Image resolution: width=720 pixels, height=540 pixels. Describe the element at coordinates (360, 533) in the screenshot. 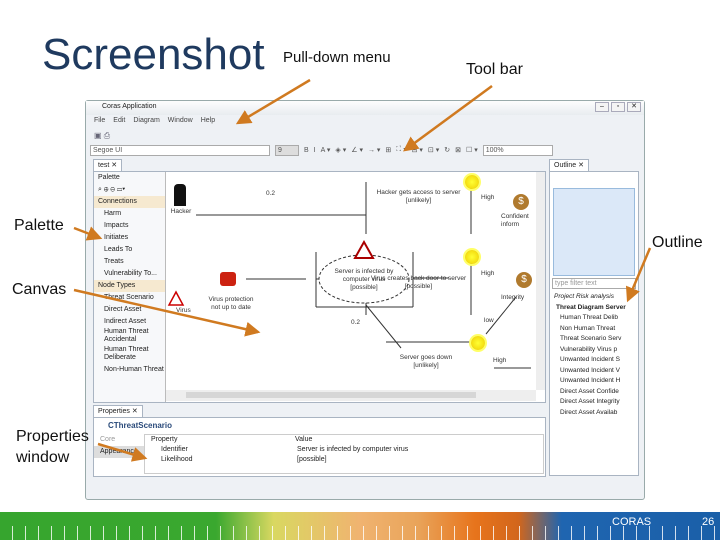

I see `footer-ticks` at that location.